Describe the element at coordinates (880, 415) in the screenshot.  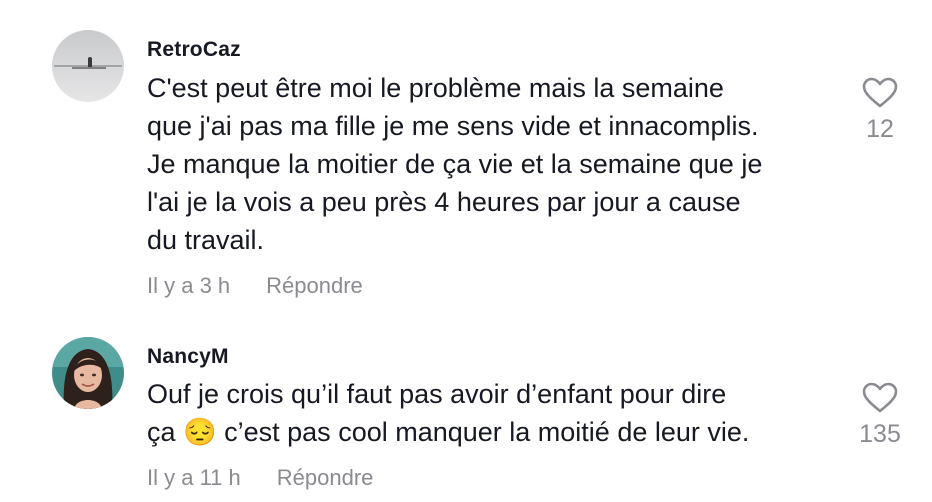
I see `like-control: 135` at that location.